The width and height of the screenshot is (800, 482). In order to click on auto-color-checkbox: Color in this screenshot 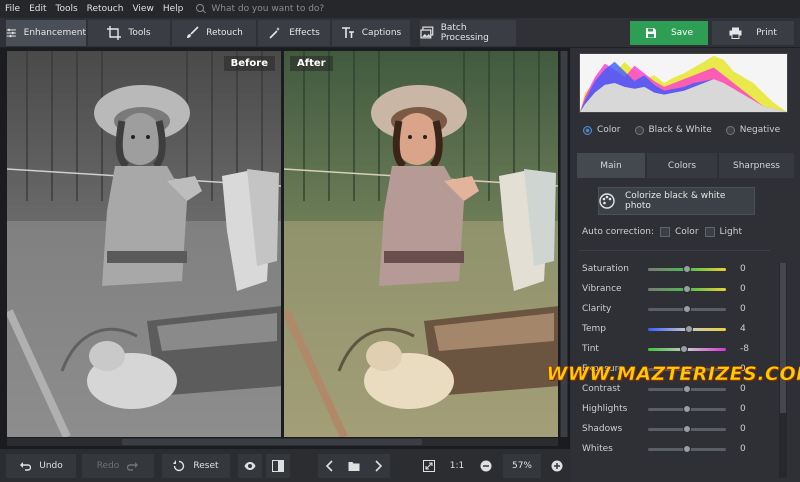, I will do `click(679, 232)`.